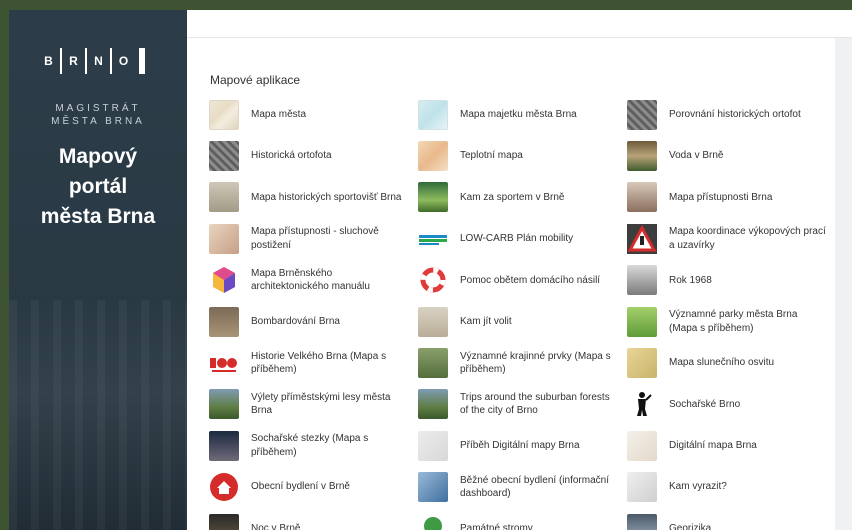  Describe the element at coordinates (433, 197) in the screenshot. I see `sport-thumb` at that location.